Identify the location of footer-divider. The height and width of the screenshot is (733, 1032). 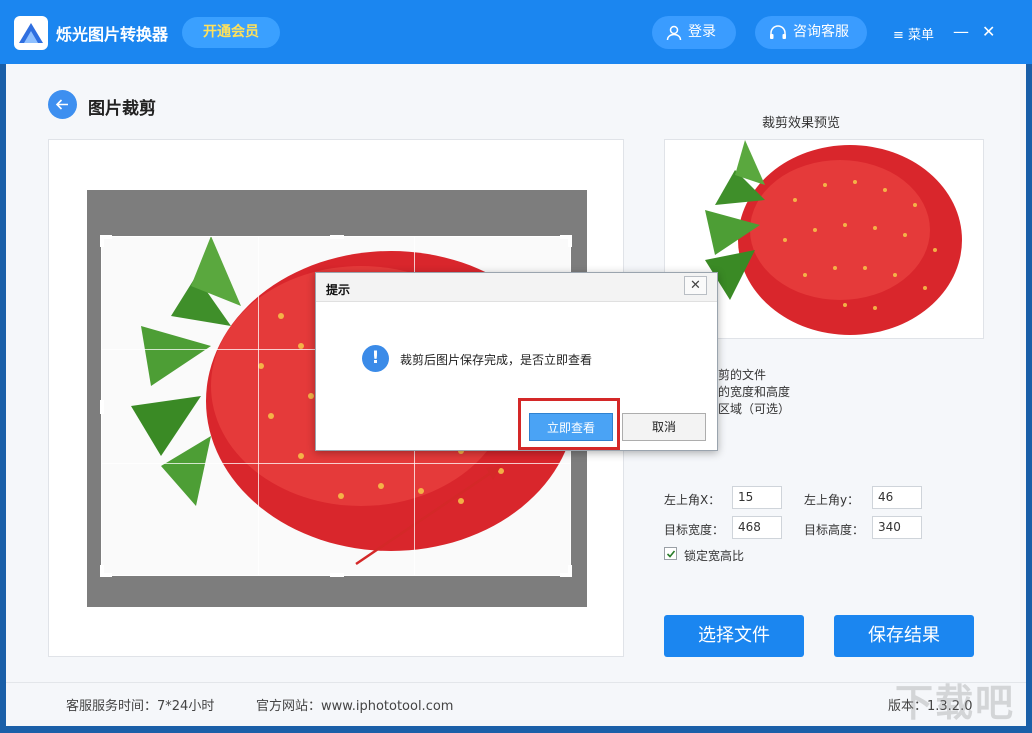
(516, 682).